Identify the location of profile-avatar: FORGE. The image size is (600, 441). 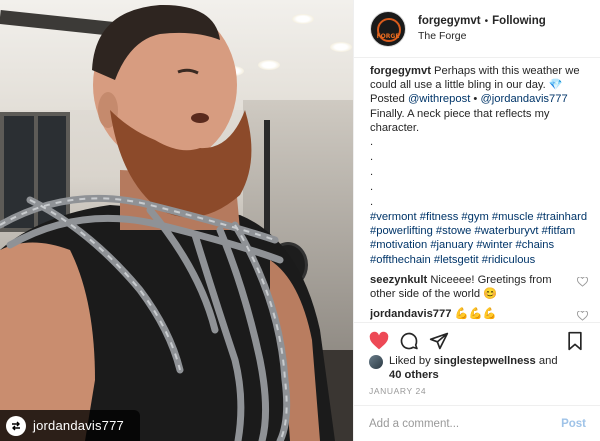
(388, 28).